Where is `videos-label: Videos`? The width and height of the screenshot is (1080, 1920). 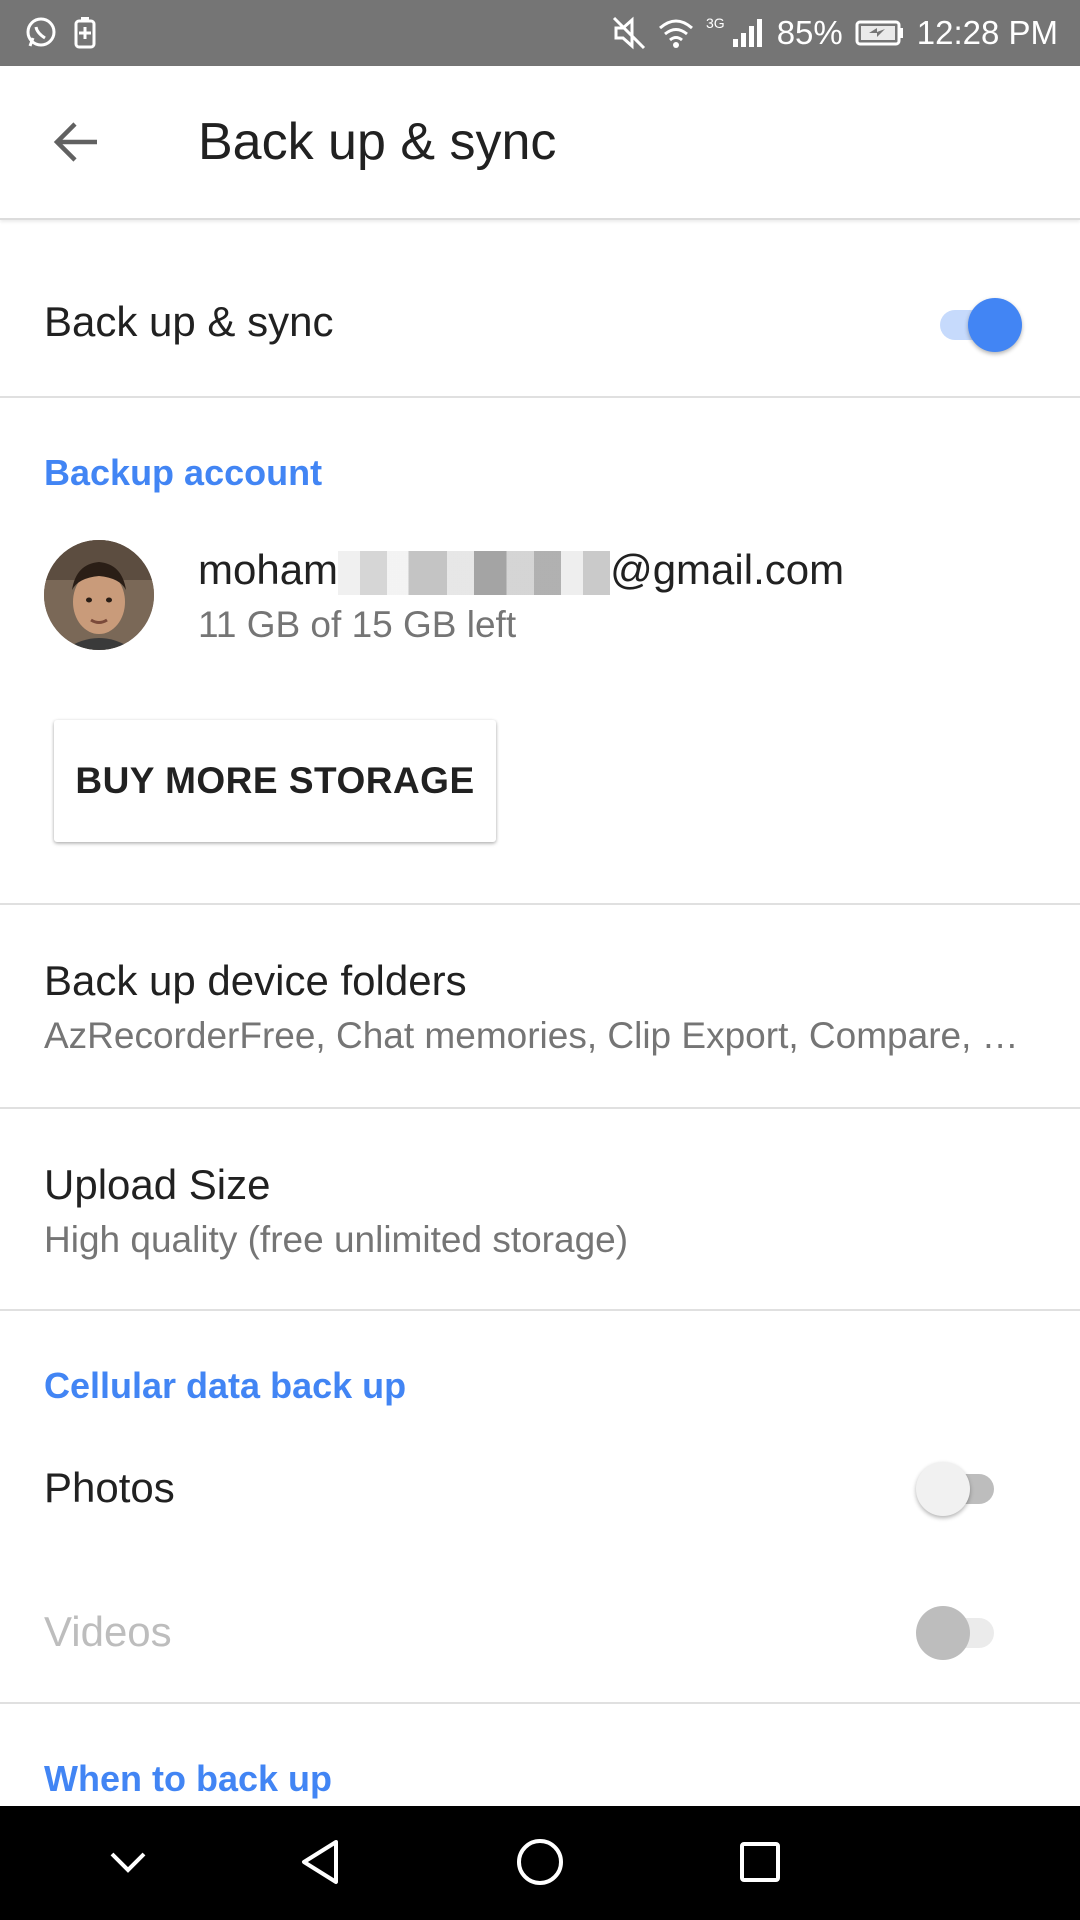
videos-label: Videos is located at coordinates (108, 1631).